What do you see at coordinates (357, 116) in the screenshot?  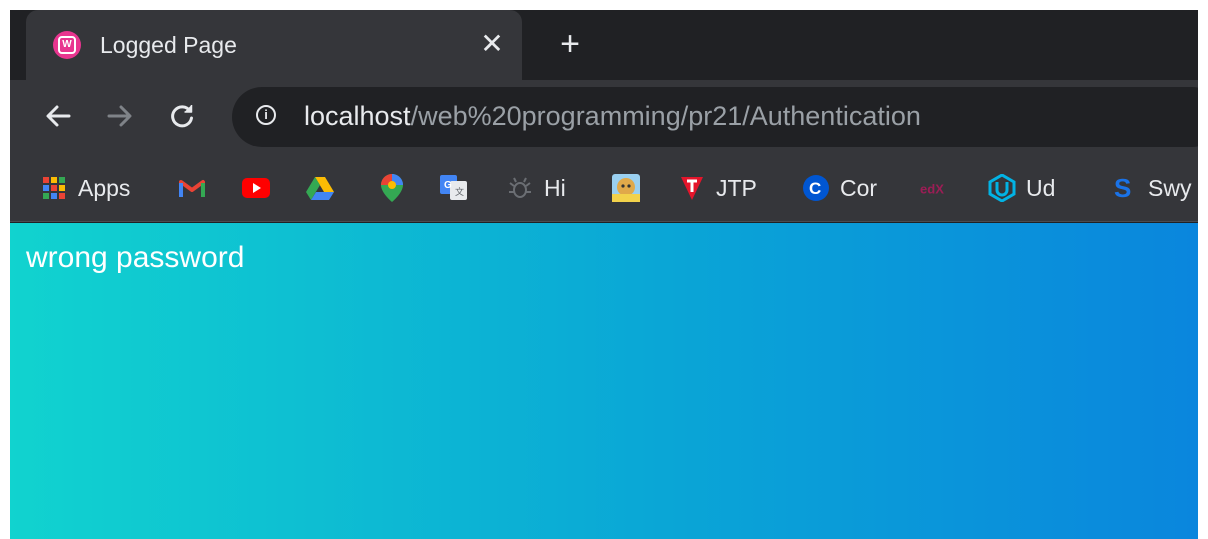 I see `url-host: localhost` at bounding box center [357, 116].